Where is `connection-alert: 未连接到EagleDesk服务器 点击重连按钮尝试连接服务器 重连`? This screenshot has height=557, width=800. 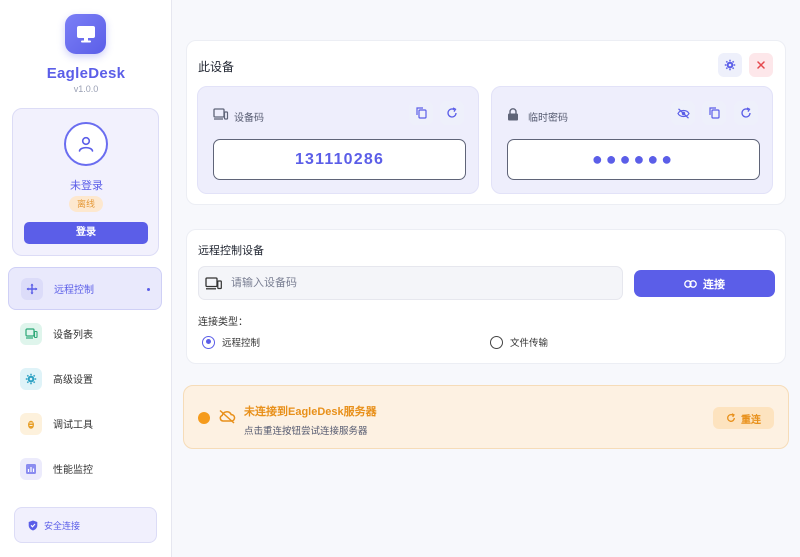 connection-alert: 未连接到EagleDesk服务器 点击重连按钮尝试连接服务器 重连 is located at coordinates (486, 417).